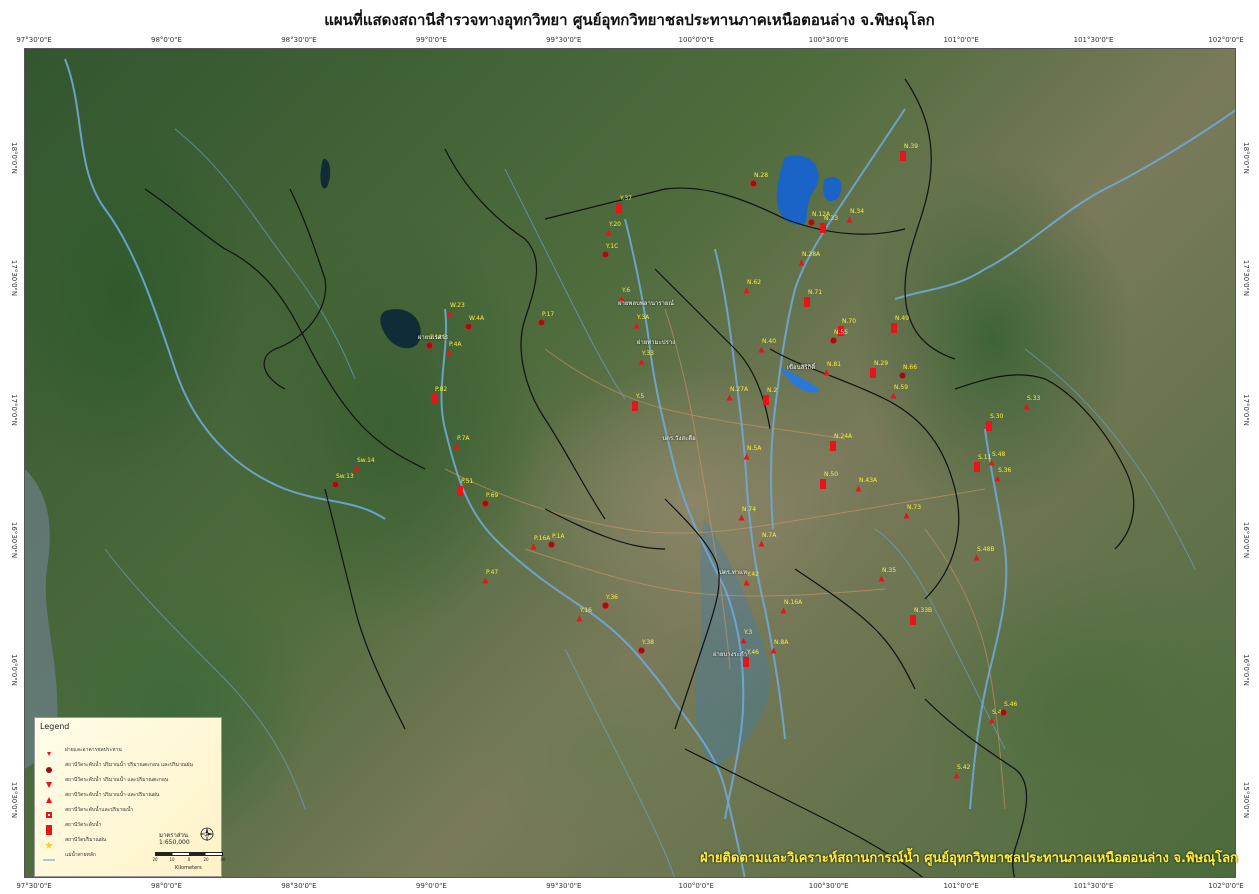 This screenshot has height=894, width=1259. Describe the element at coordinates (656, 342) in the screenshot. I see `place-label: ฝายท่ามะปราง` at that location.